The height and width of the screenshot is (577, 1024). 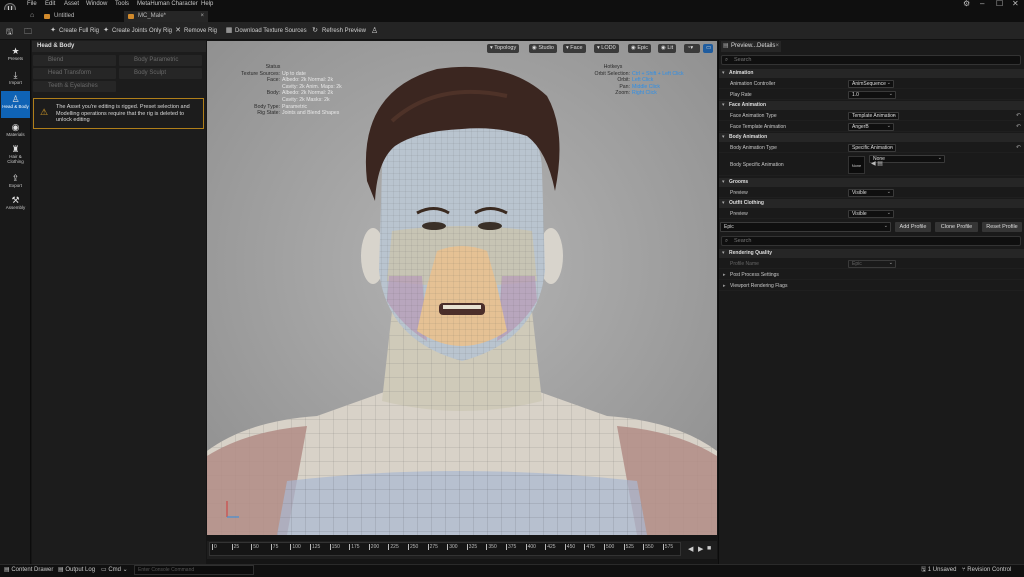 I want to click on menu-asset: Asset, so click(x=71, y=4).